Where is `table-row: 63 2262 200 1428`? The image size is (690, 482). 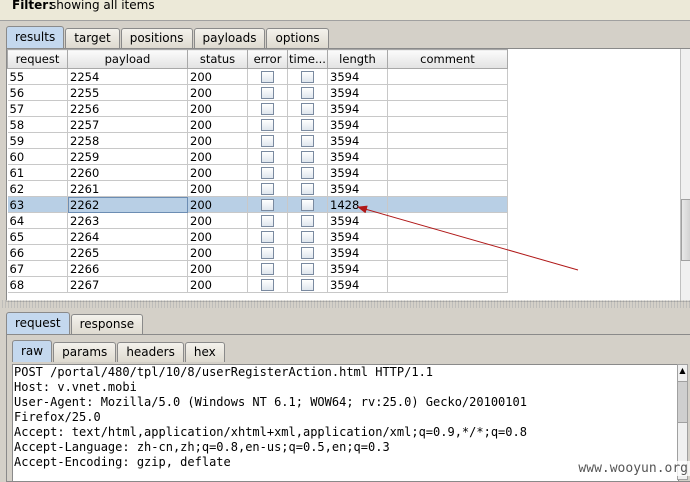 table-row: 63 2262 200 1428 is located at coordinates (257, 204).